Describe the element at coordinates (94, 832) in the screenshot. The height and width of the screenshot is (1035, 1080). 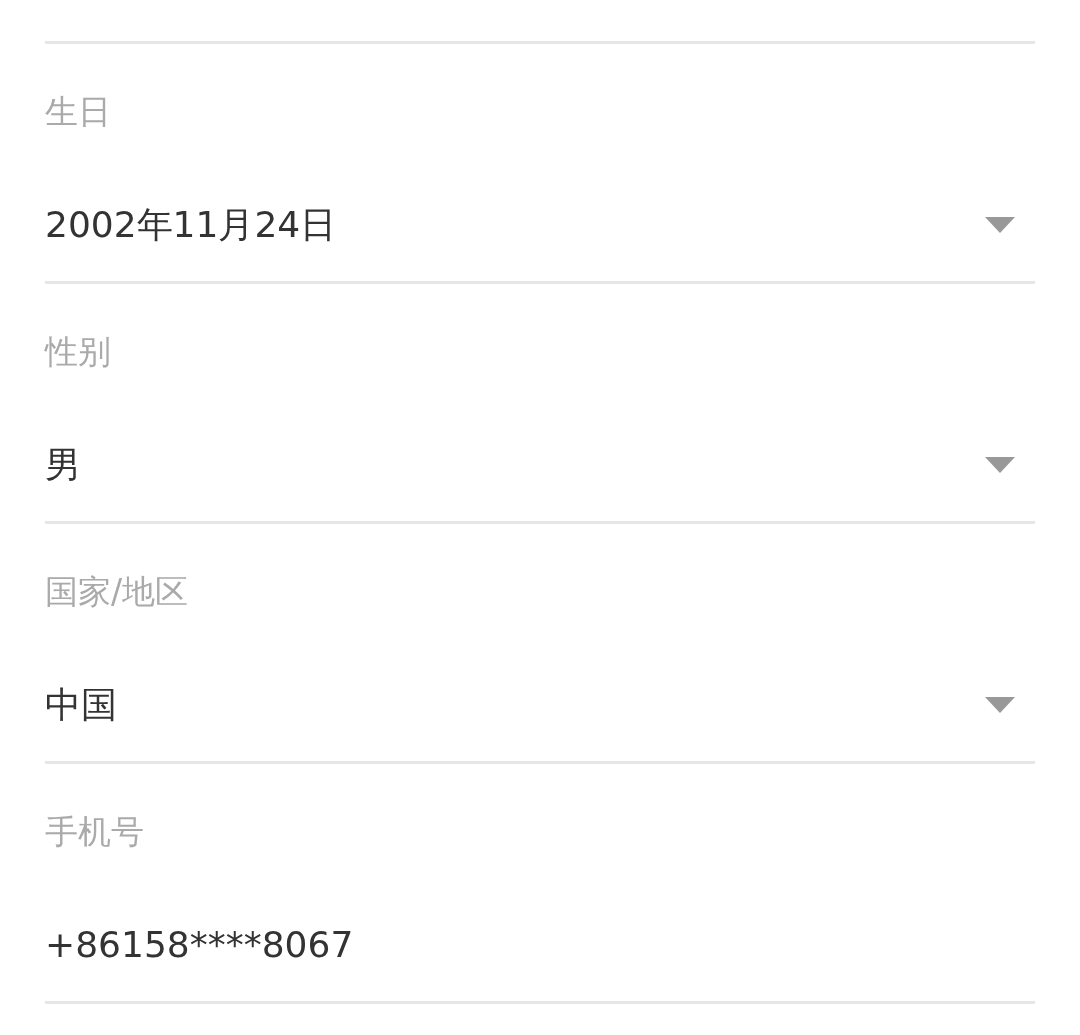
I see `field-label: 手机号` at that location.